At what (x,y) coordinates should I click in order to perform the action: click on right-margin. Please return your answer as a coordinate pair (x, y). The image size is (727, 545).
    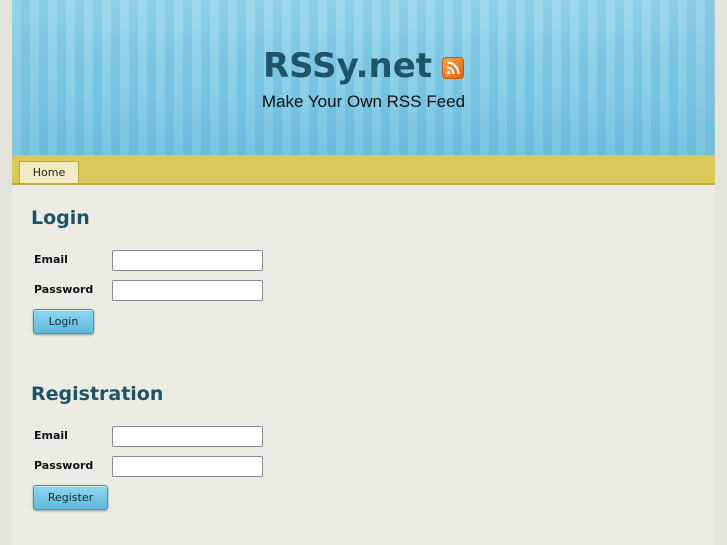
    Looking at the image, I should click on (721, 272).